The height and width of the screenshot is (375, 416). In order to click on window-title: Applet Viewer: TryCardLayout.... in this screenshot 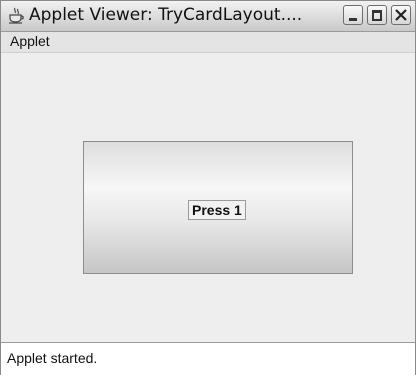, I will do `click(166, 15)`.